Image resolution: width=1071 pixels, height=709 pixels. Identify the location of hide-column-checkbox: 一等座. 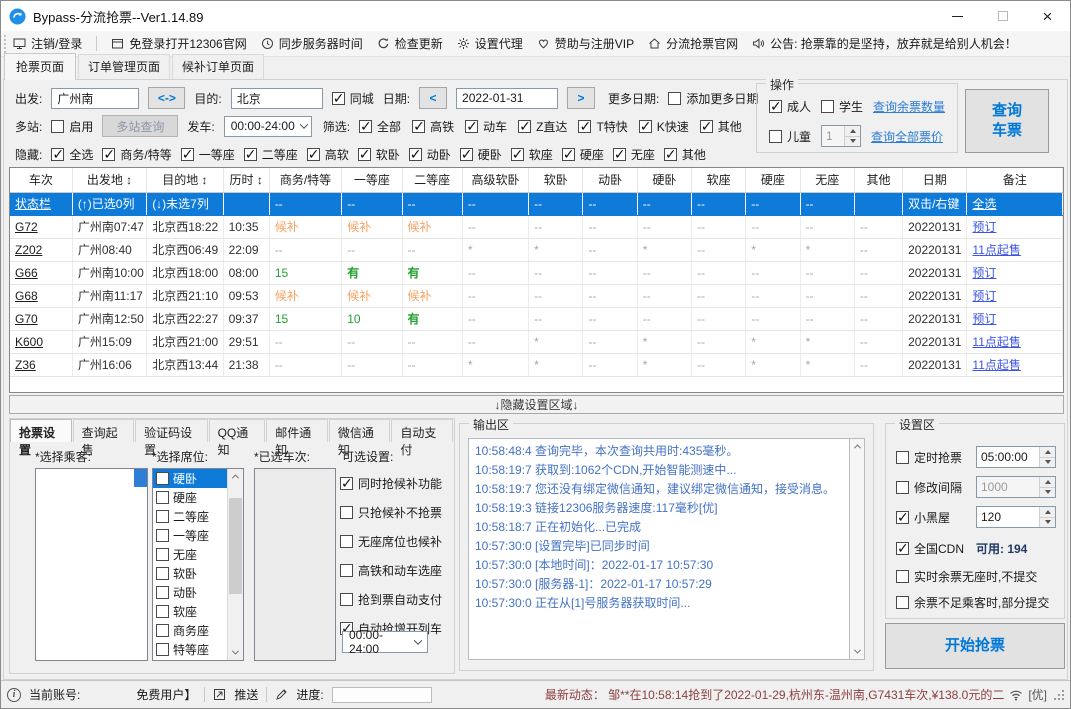
(207, 154).